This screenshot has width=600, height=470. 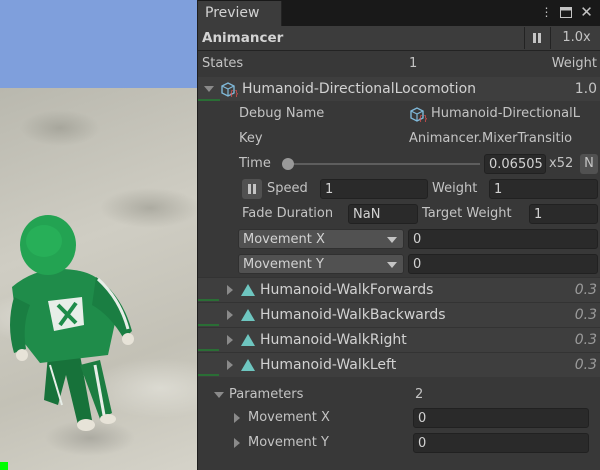 I want to click on param-x-row: Movement X 0, so click(x=399, y=239).